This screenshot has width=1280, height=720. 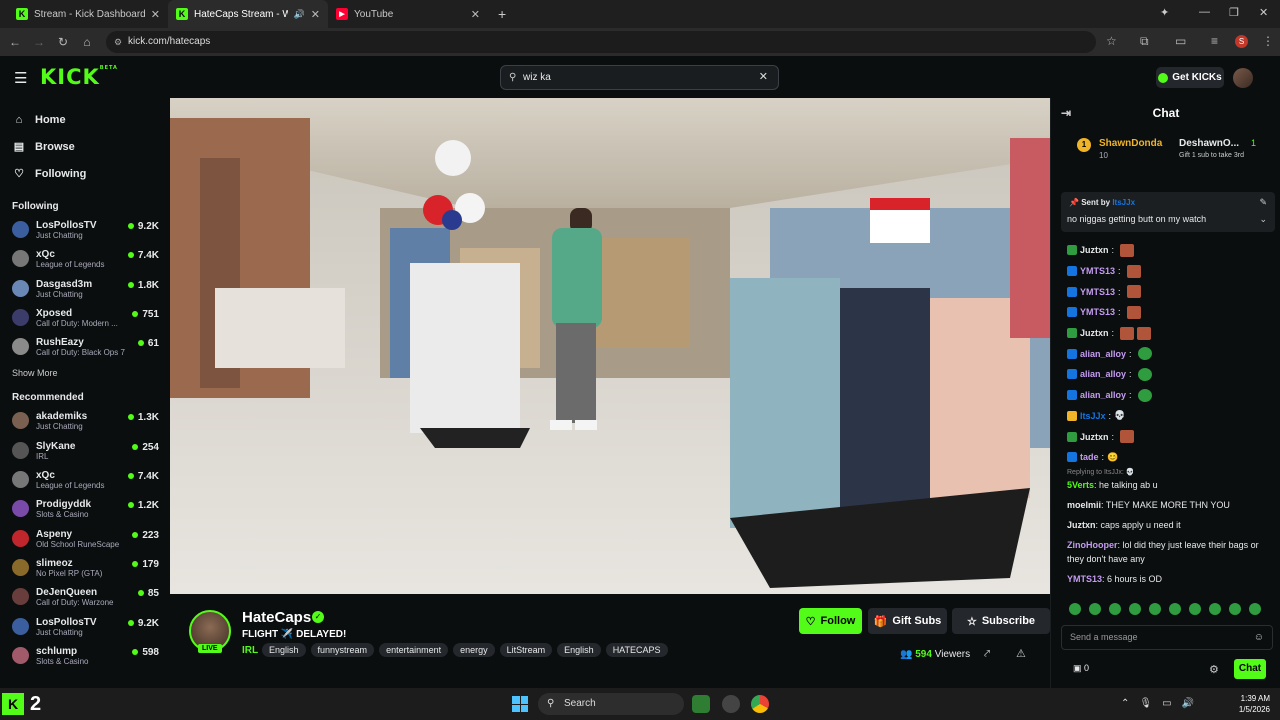 What do you see at coordinates (830, 621) in the screenshot?
I see `follow-button: ♡ Follow` at bounding box center [830, 621].